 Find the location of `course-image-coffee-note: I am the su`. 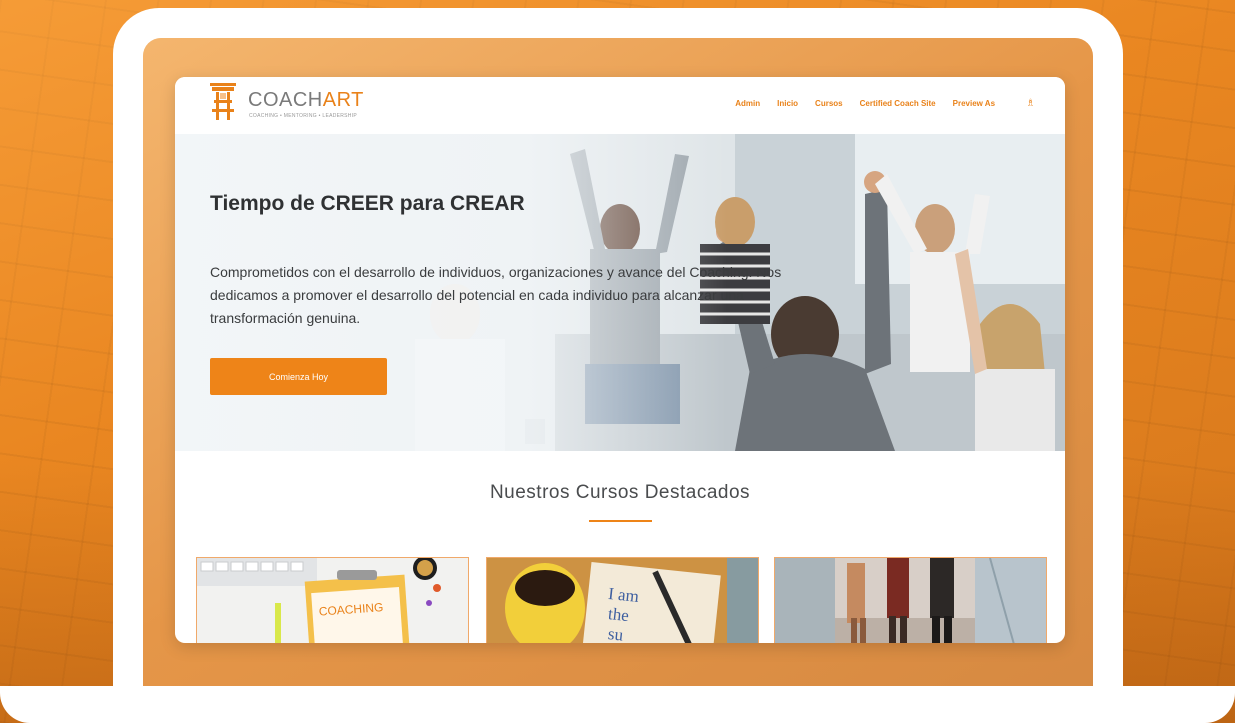

course-image-coffee-note: I am the su is located at coordinates (622, 600).